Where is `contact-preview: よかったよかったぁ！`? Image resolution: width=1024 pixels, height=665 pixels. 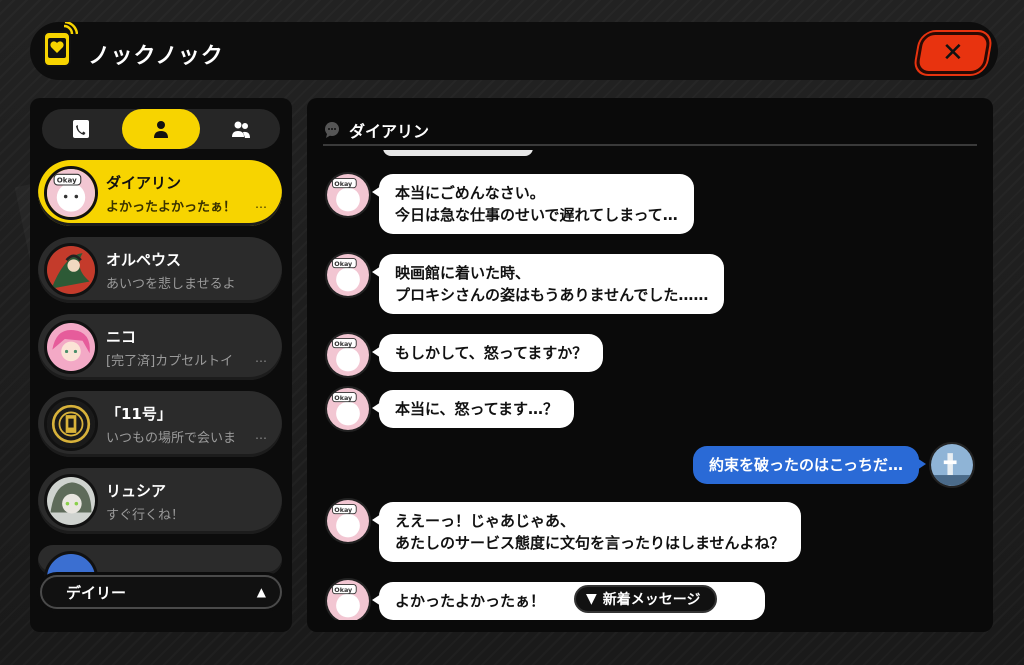 contact-preview: よかったよかったぁ！ is located at coordinates (171, 207).